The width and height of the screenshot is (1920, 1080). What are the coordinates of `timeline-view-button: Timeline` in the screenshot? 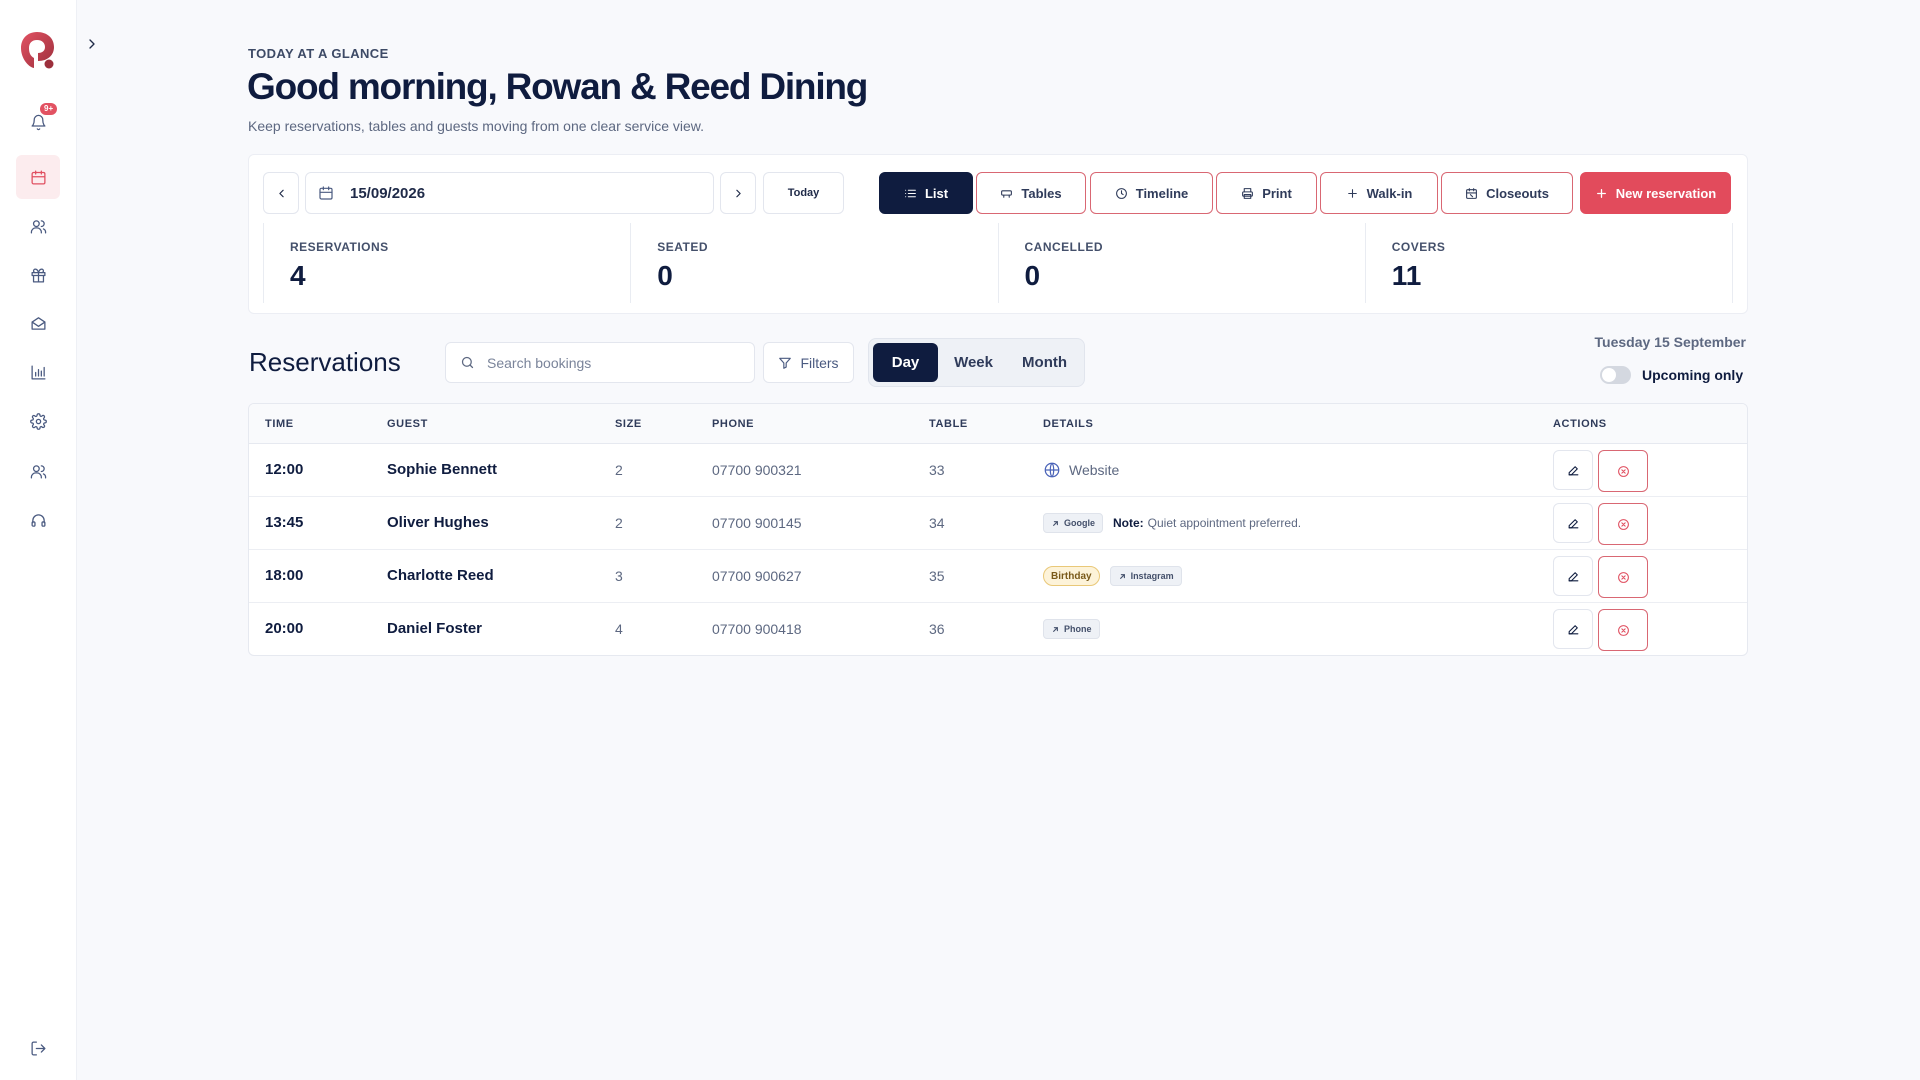 It's located at (1151, 193).